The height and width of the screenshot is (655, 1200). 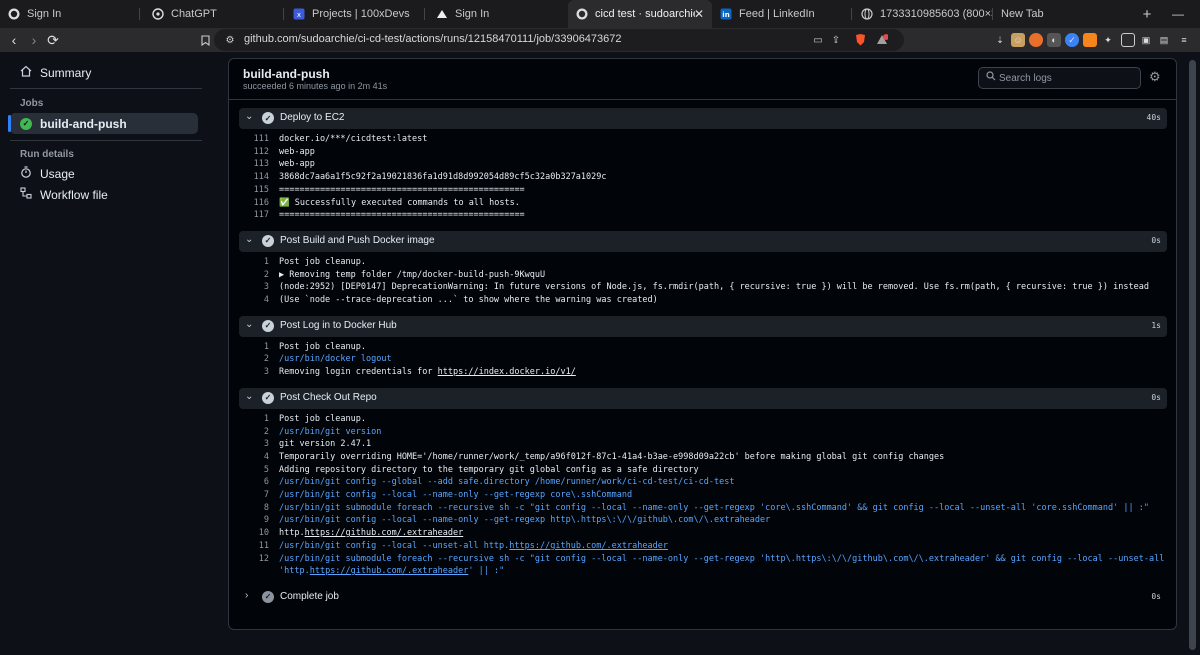 I want to click on log-text: web-app, so click(x=297, y=151).